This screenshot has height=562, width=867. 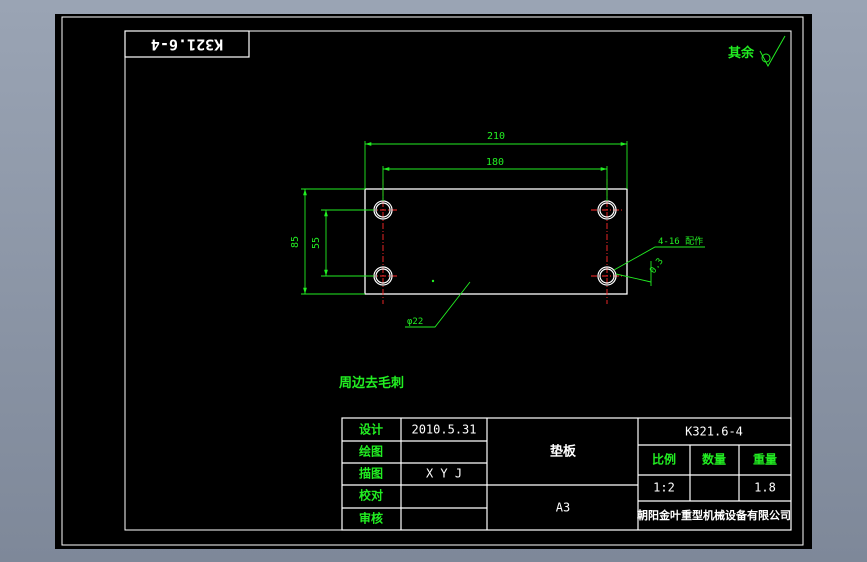 I want to click on part-name: 垫板, so click(x=563, y=452).